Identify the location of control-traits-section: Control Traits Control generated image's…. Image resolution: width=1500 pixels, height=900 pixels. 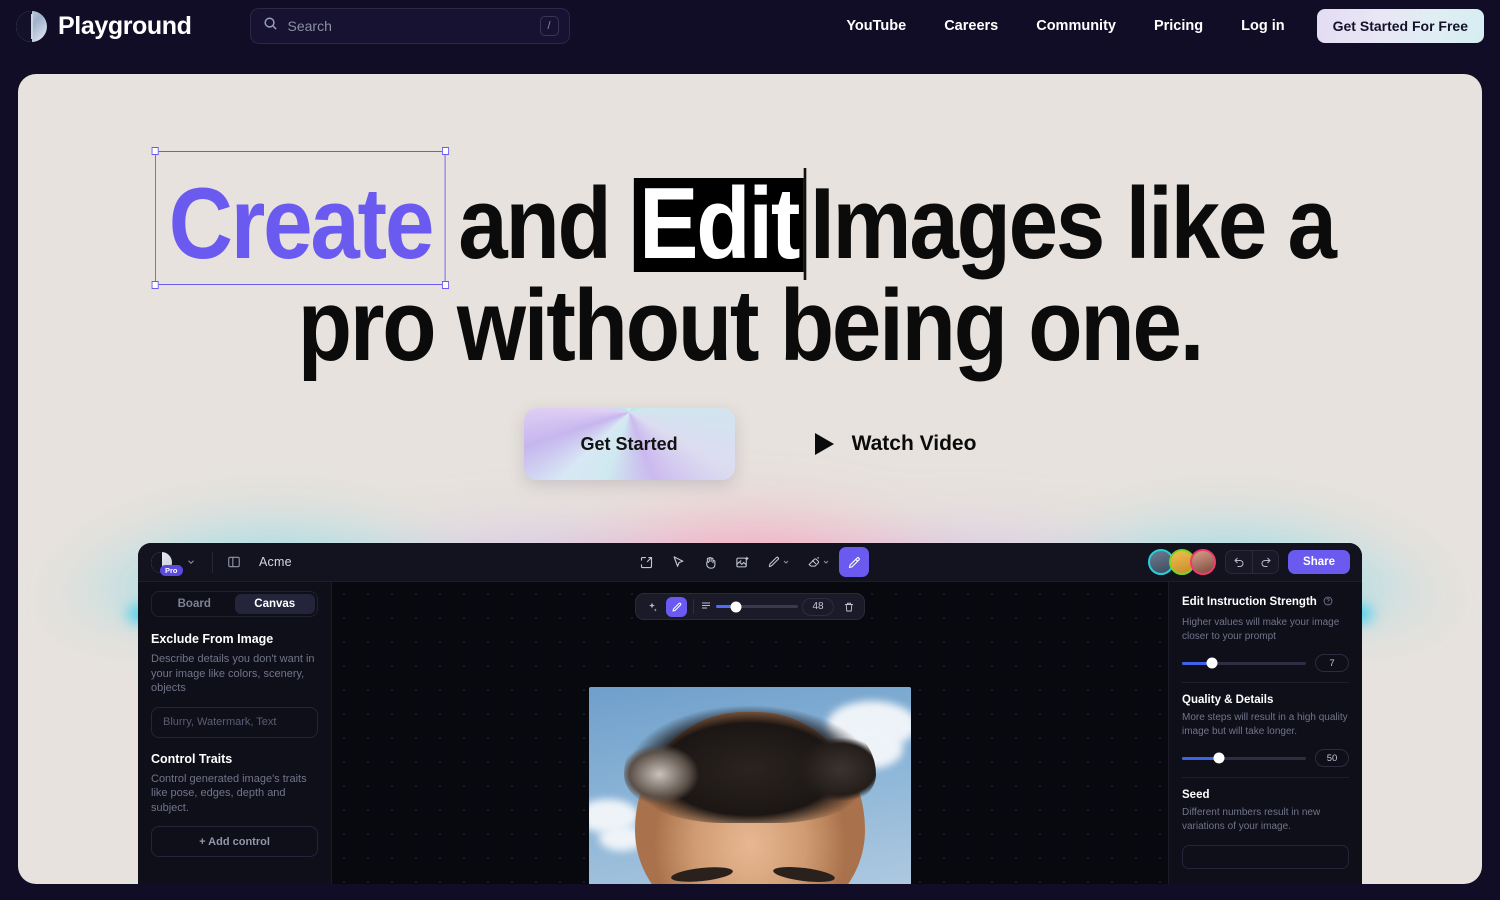
(234, 805).